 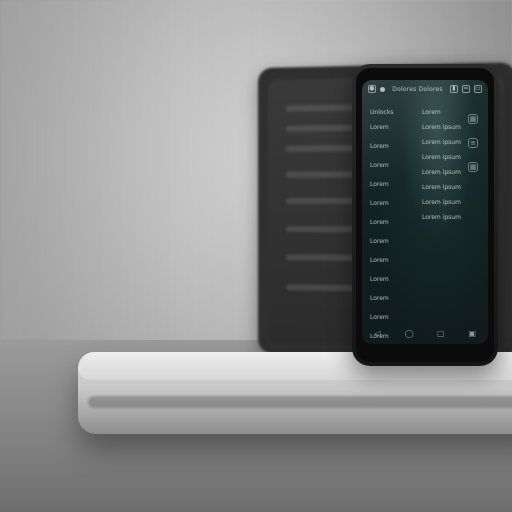 I want to click on side-icons: ▦ ≡ ▦, so click(x=473, y=143).